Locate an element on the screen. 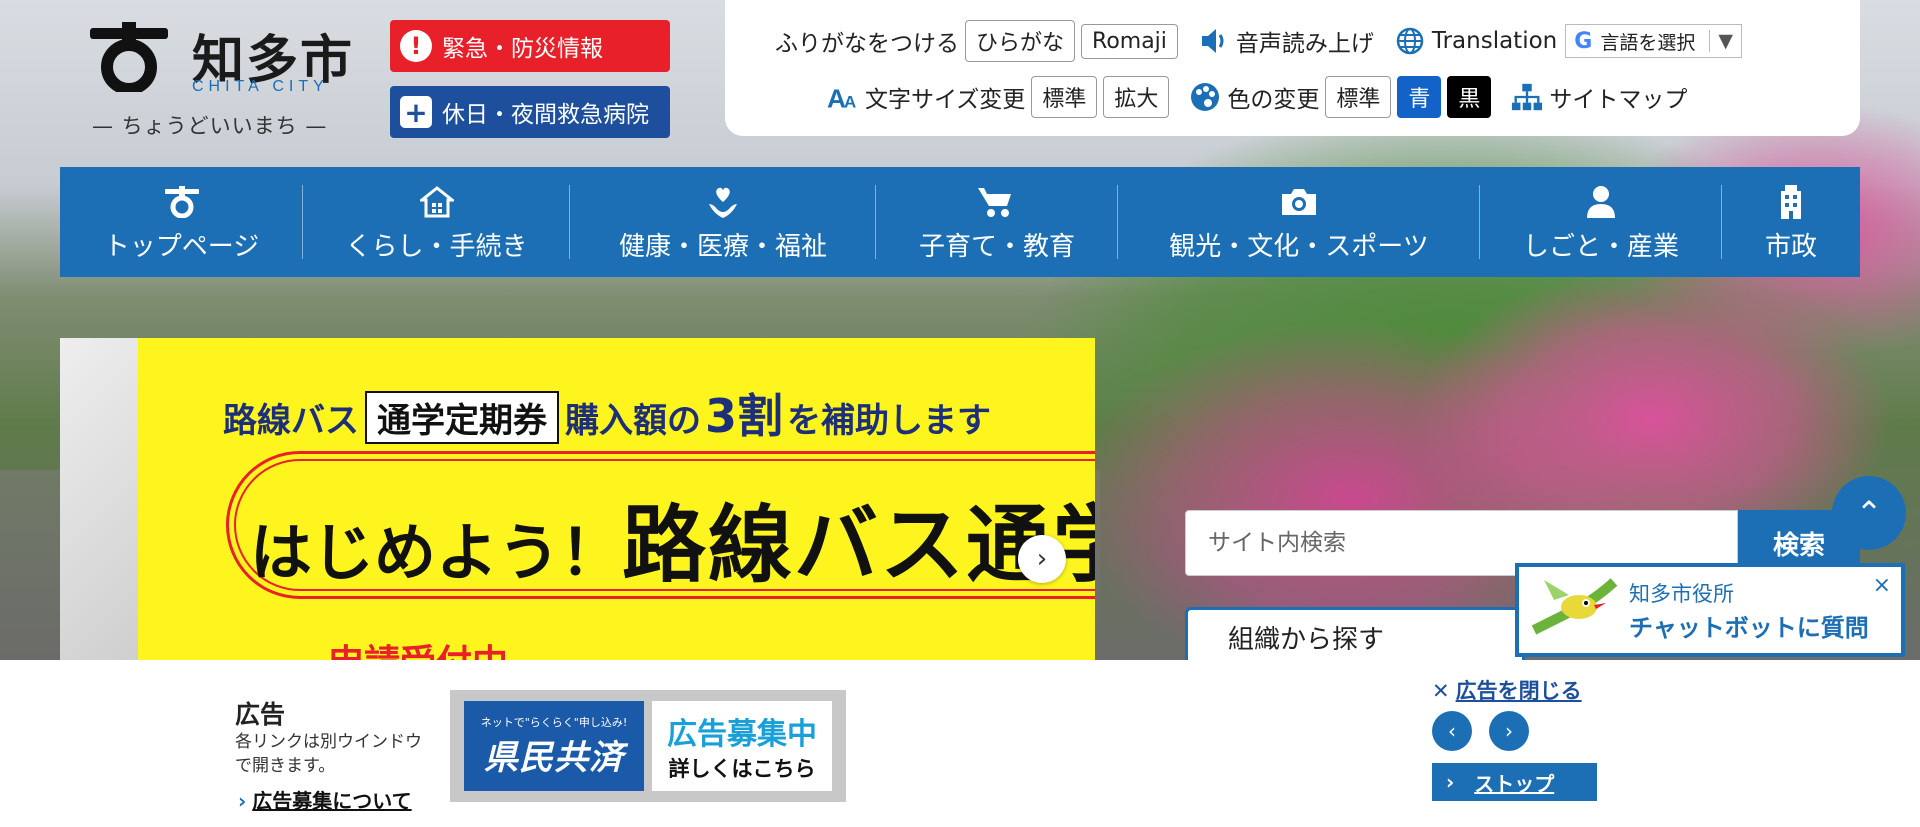  font-standard-button: 標準 is located at coordinates (1064, 97).